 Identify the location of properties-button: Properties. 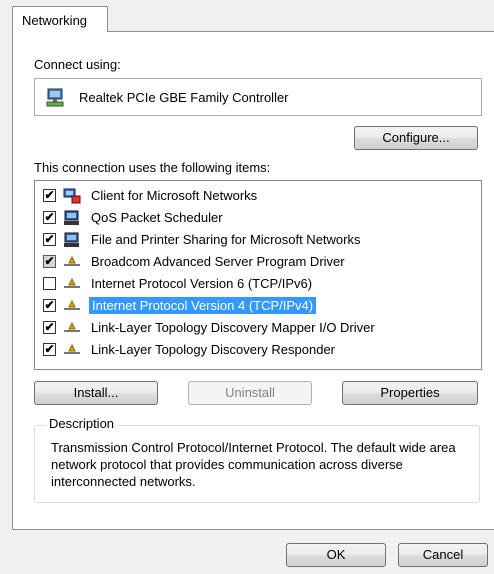
(410, 393).